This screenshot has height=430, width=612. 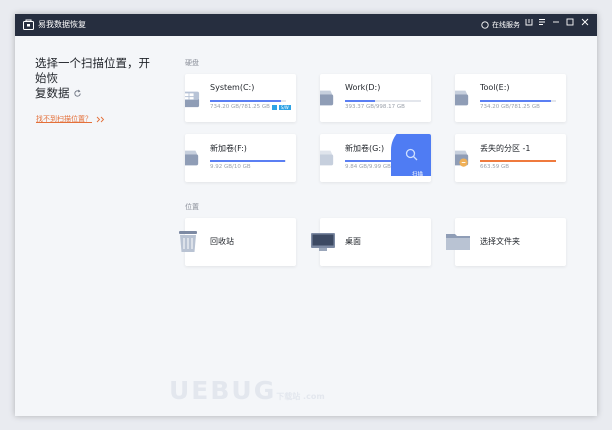 I want to click on close-icon, so click(x=585, y=22).